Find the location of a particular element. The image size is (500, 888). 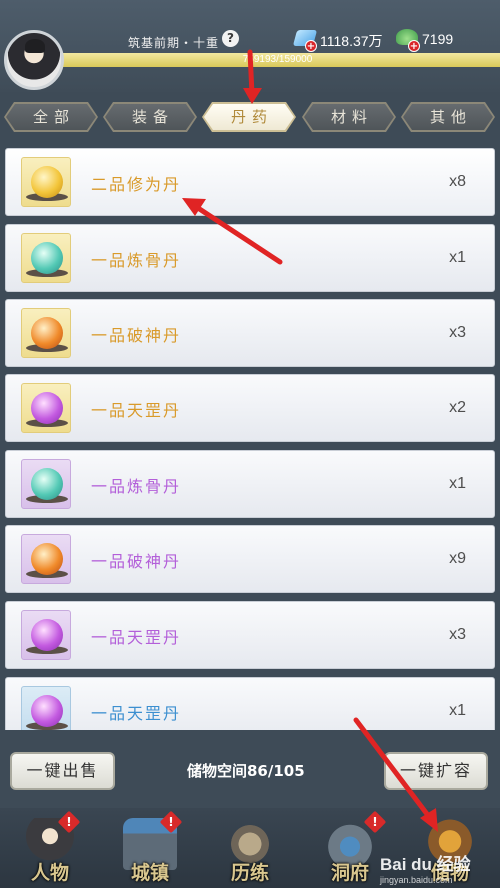

tab-pills: 丹药 is located at coordinates (249, 117).